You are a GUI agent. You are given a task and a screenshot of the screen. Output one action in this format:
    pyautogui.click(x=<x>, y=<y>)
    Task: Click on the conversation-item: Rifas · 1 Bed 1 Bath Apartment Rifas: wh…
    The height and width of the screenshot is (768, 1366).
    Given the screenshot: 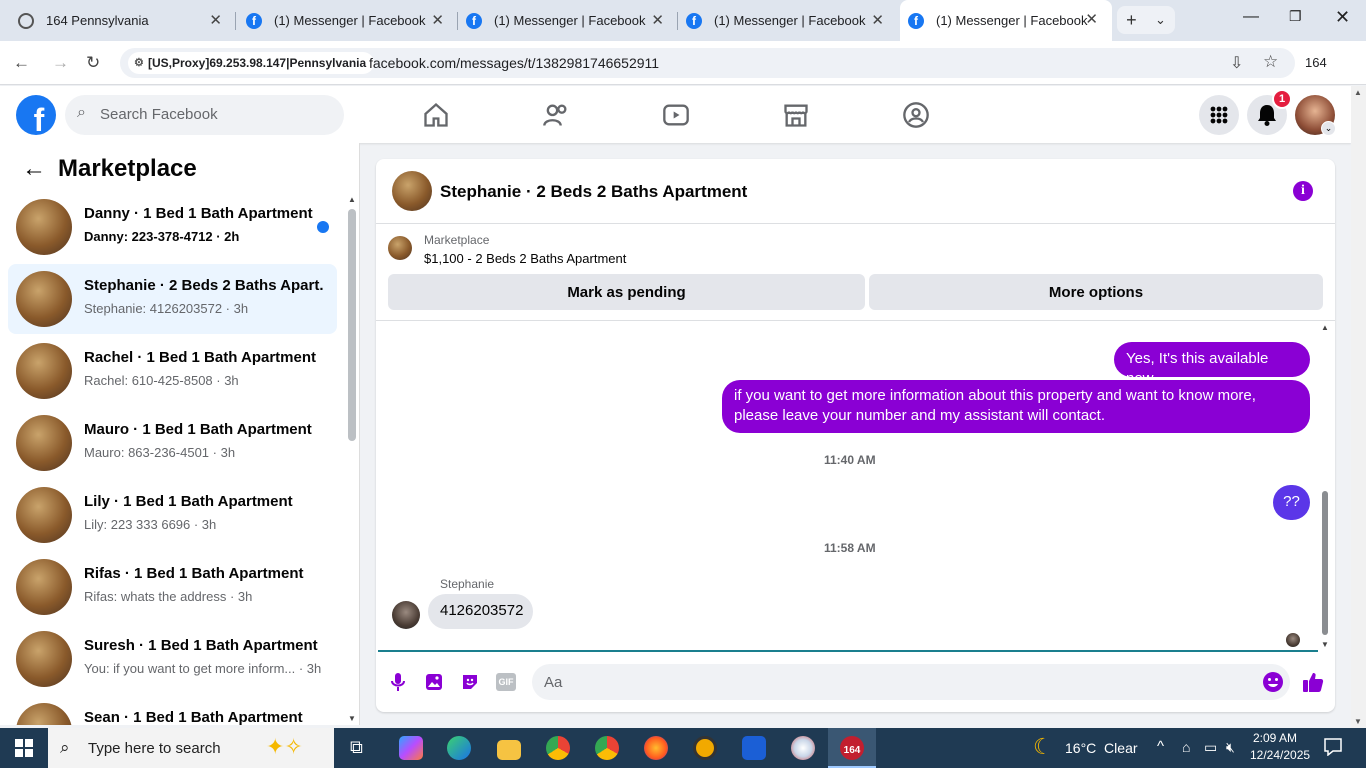 What is the action you would take?
    pyautogui.click(x=172, y=587)
    